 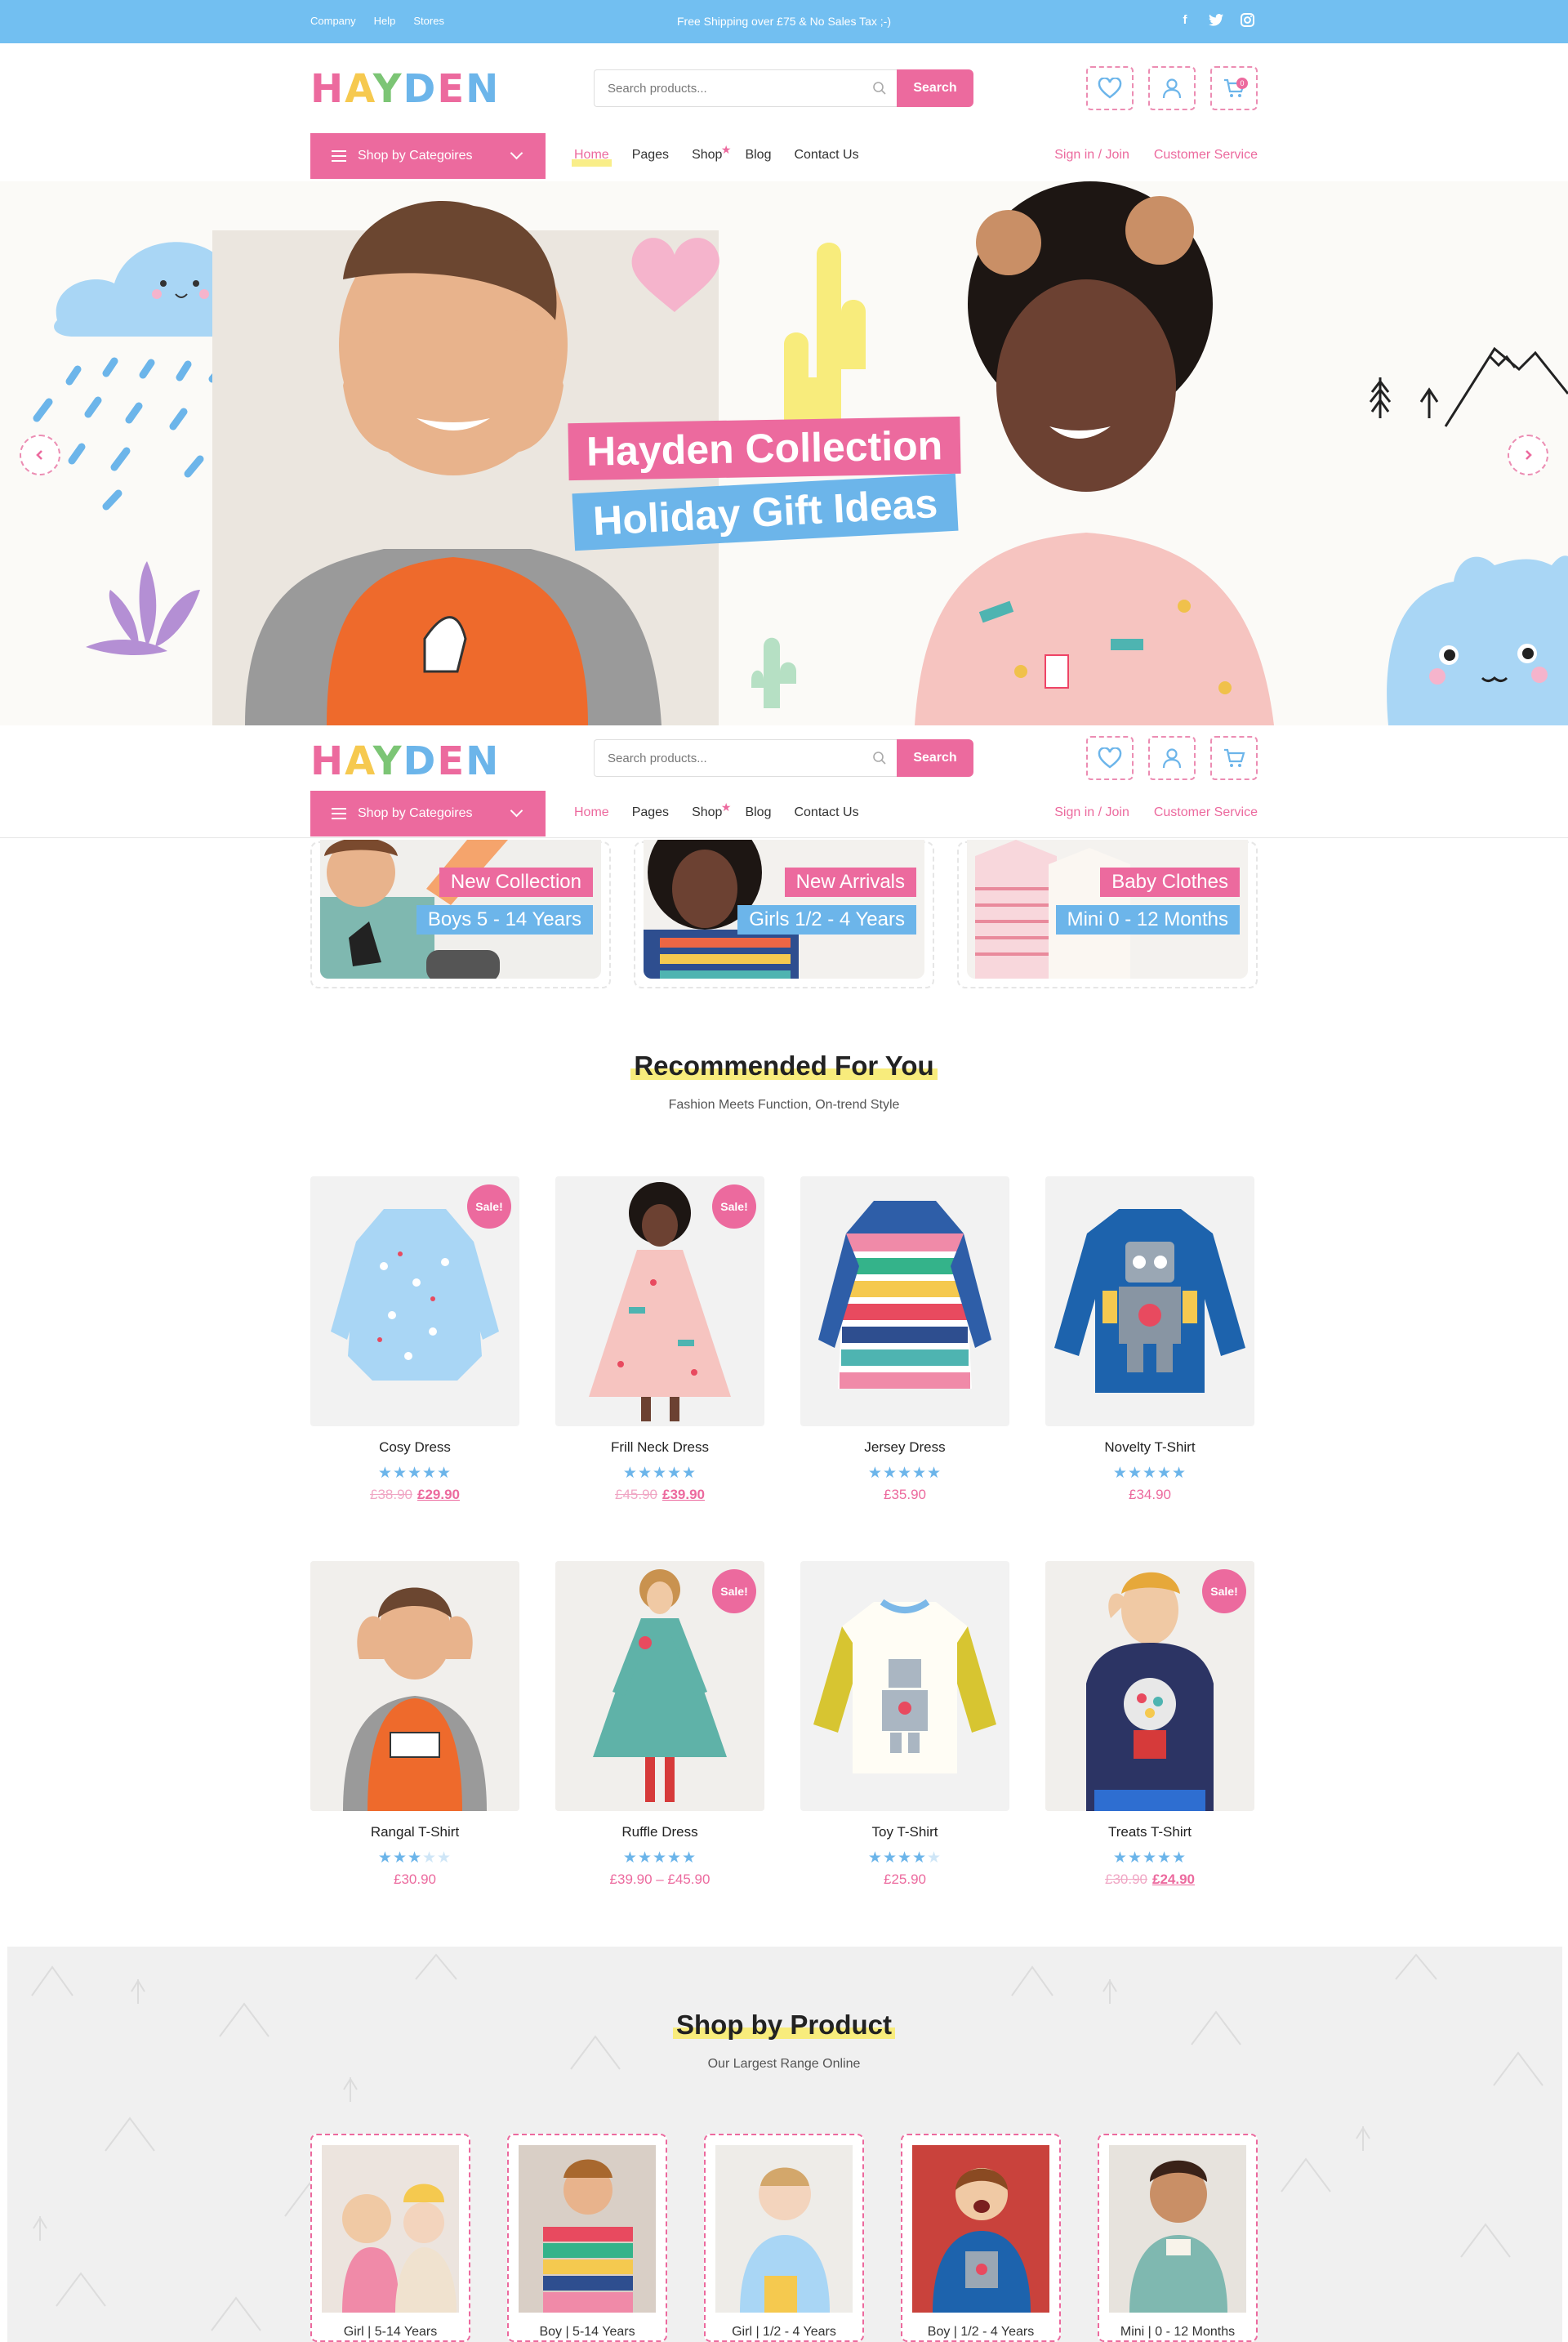 What do you see at coordinates (659, 1879) in the screenshot?
I see `product-price-value: £39.90 – £45.90` at bounding box center [659, 1879].